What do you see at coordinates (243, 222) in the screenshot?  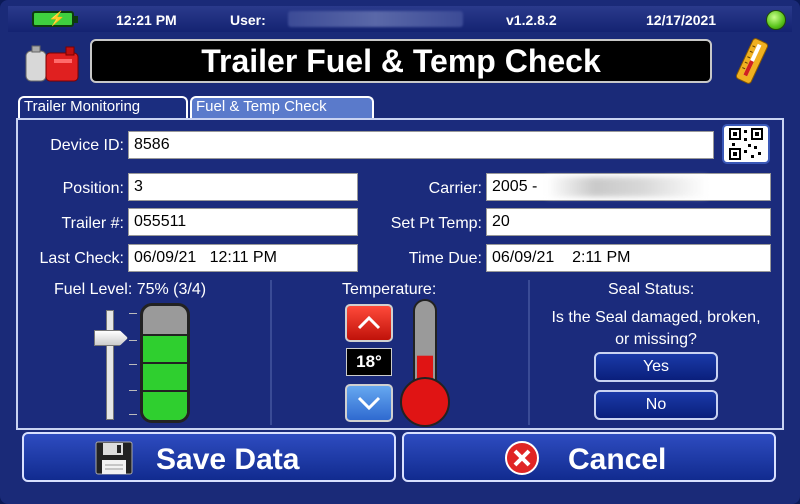 I see `trailer-field: 055511` at bounding box center [243, 222].